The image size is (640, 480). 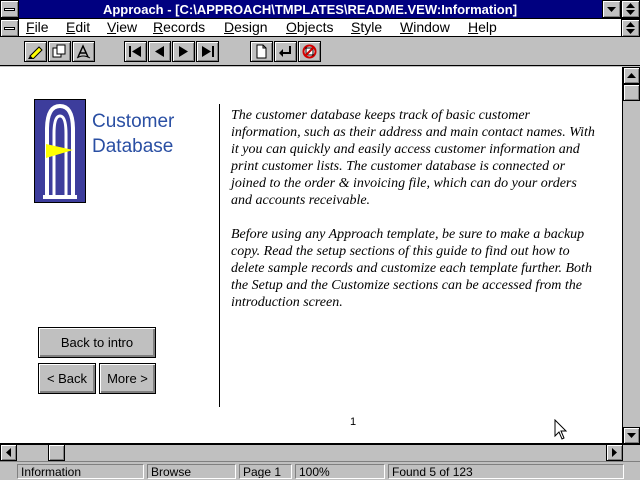 I want to click on arrow-right-icon, so click(x=614, y=452).